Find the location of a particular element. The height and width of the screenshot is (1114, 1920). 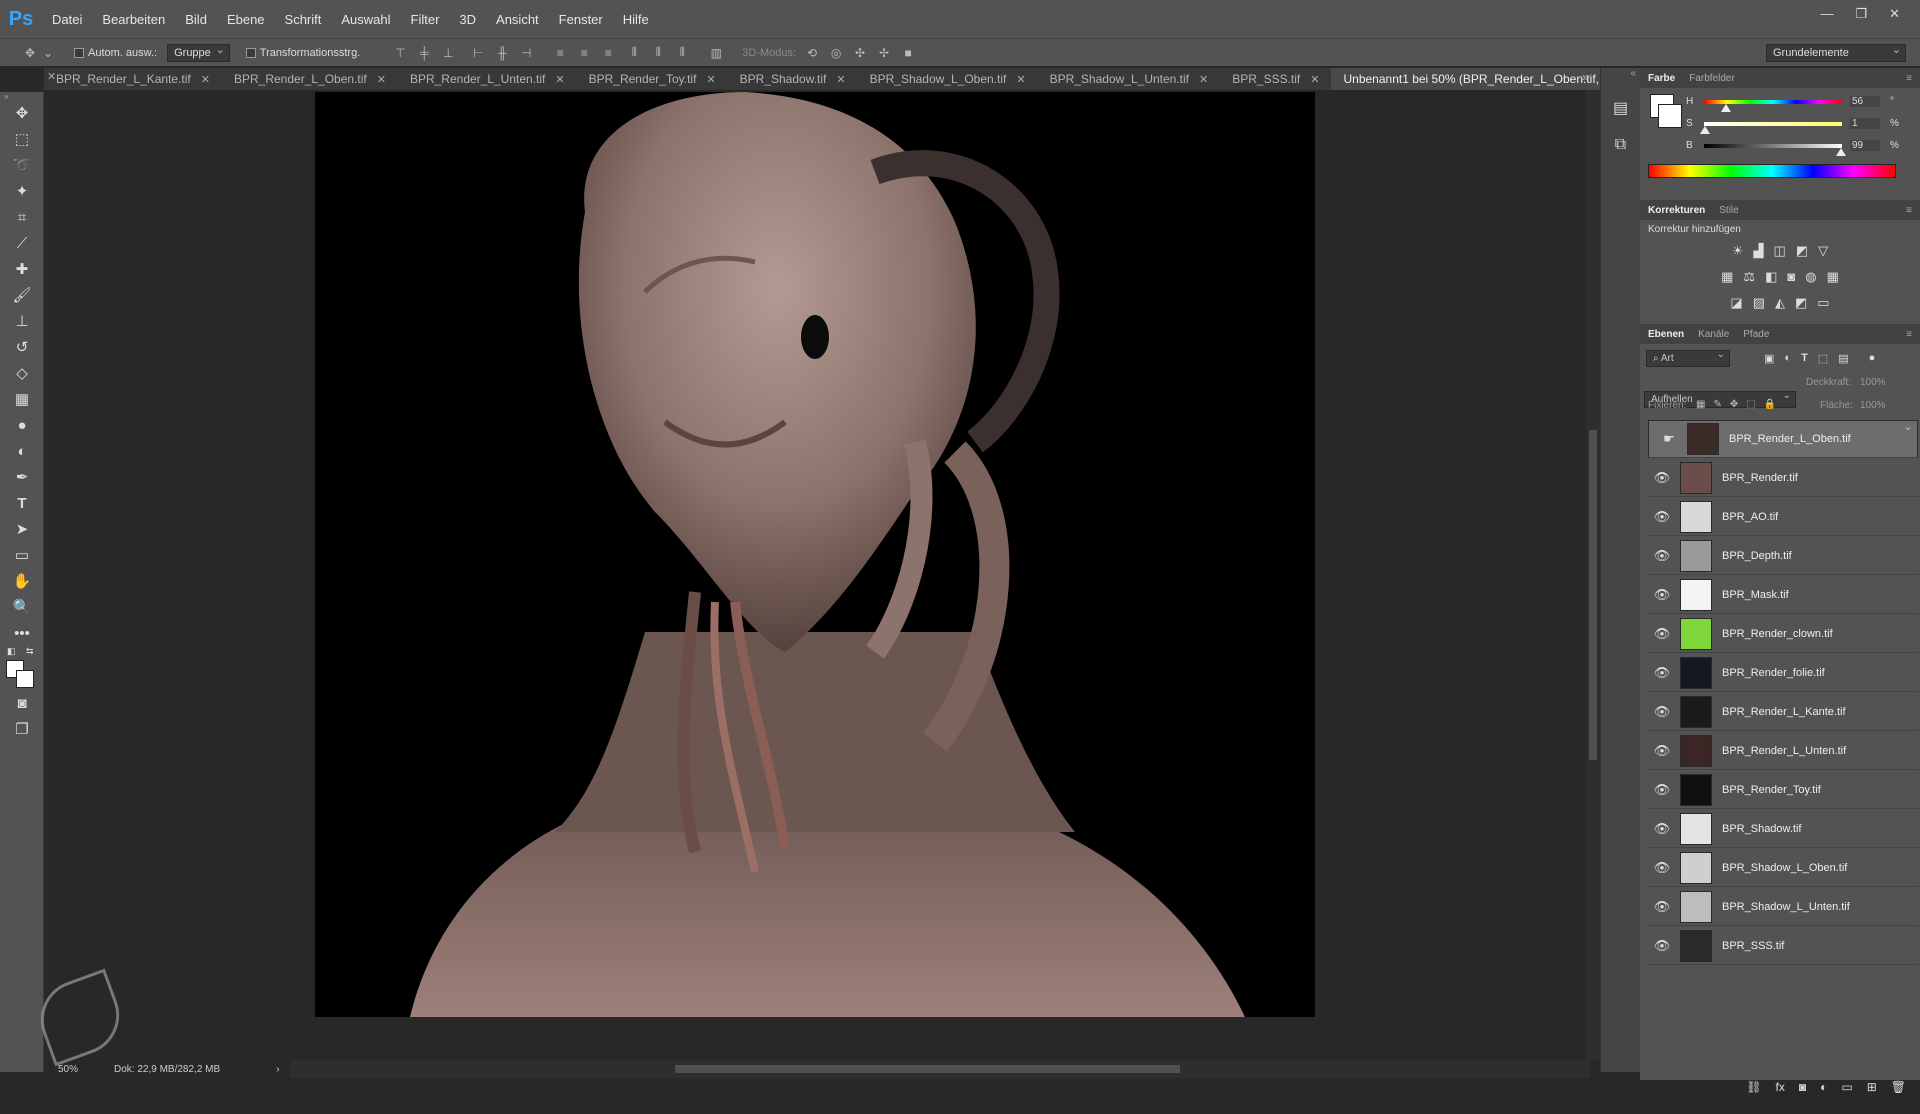

quick-mask-icon: ◙ is located at coordinates (22, 703).